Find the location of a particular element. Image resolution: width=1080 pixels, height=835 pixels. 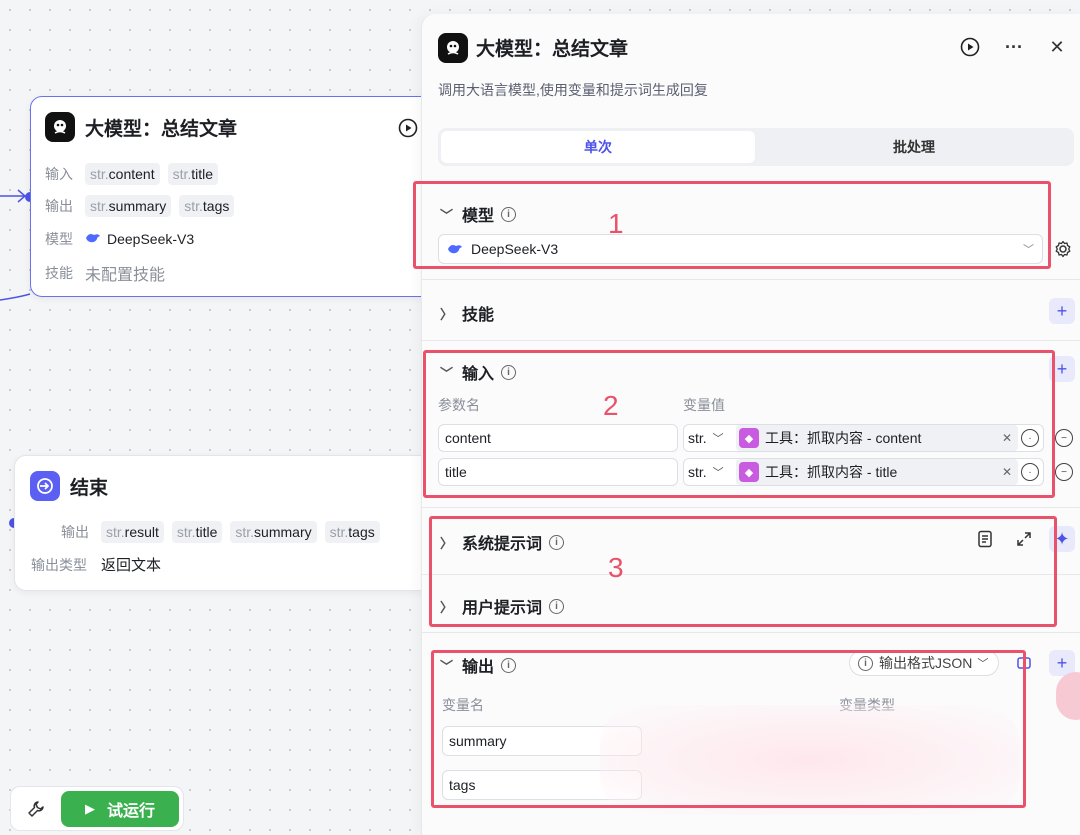

add-skill-button: + is located at coordinates (1062, 311).